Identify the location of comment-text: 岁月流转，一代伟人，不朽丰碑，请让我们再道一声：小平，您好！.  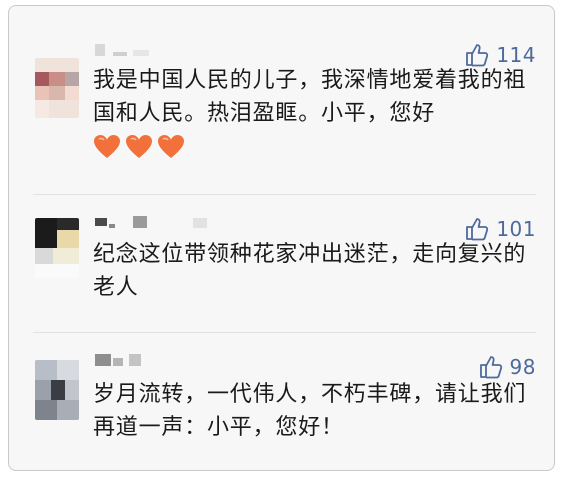
(310, 411).